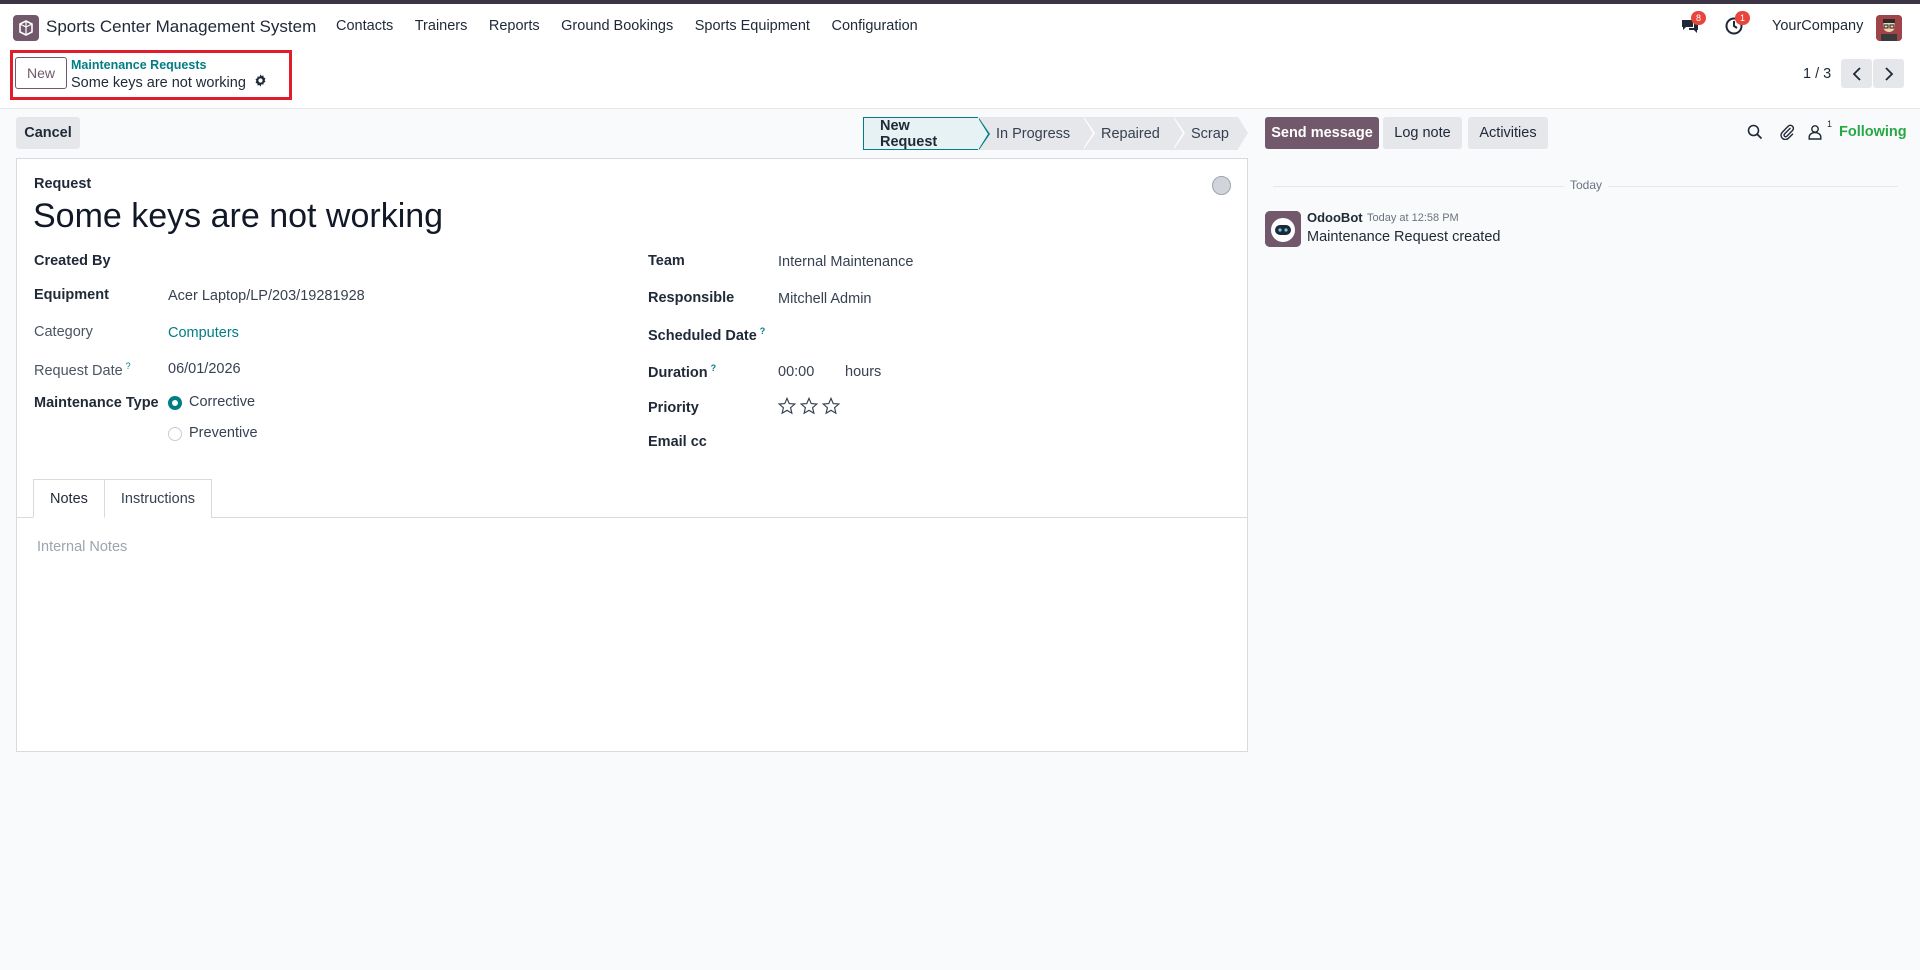  Describe the element at coordinates (1130, 133) in the screenshot. I see `stage-label: Repaired` at that location.